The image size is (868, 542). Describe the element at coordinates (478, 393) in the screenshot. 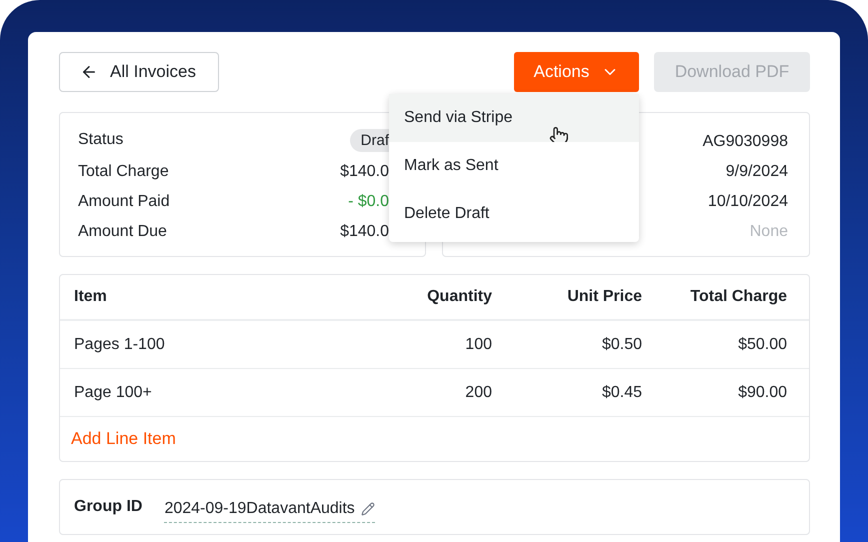

I see `table-cell: 200` at that location.